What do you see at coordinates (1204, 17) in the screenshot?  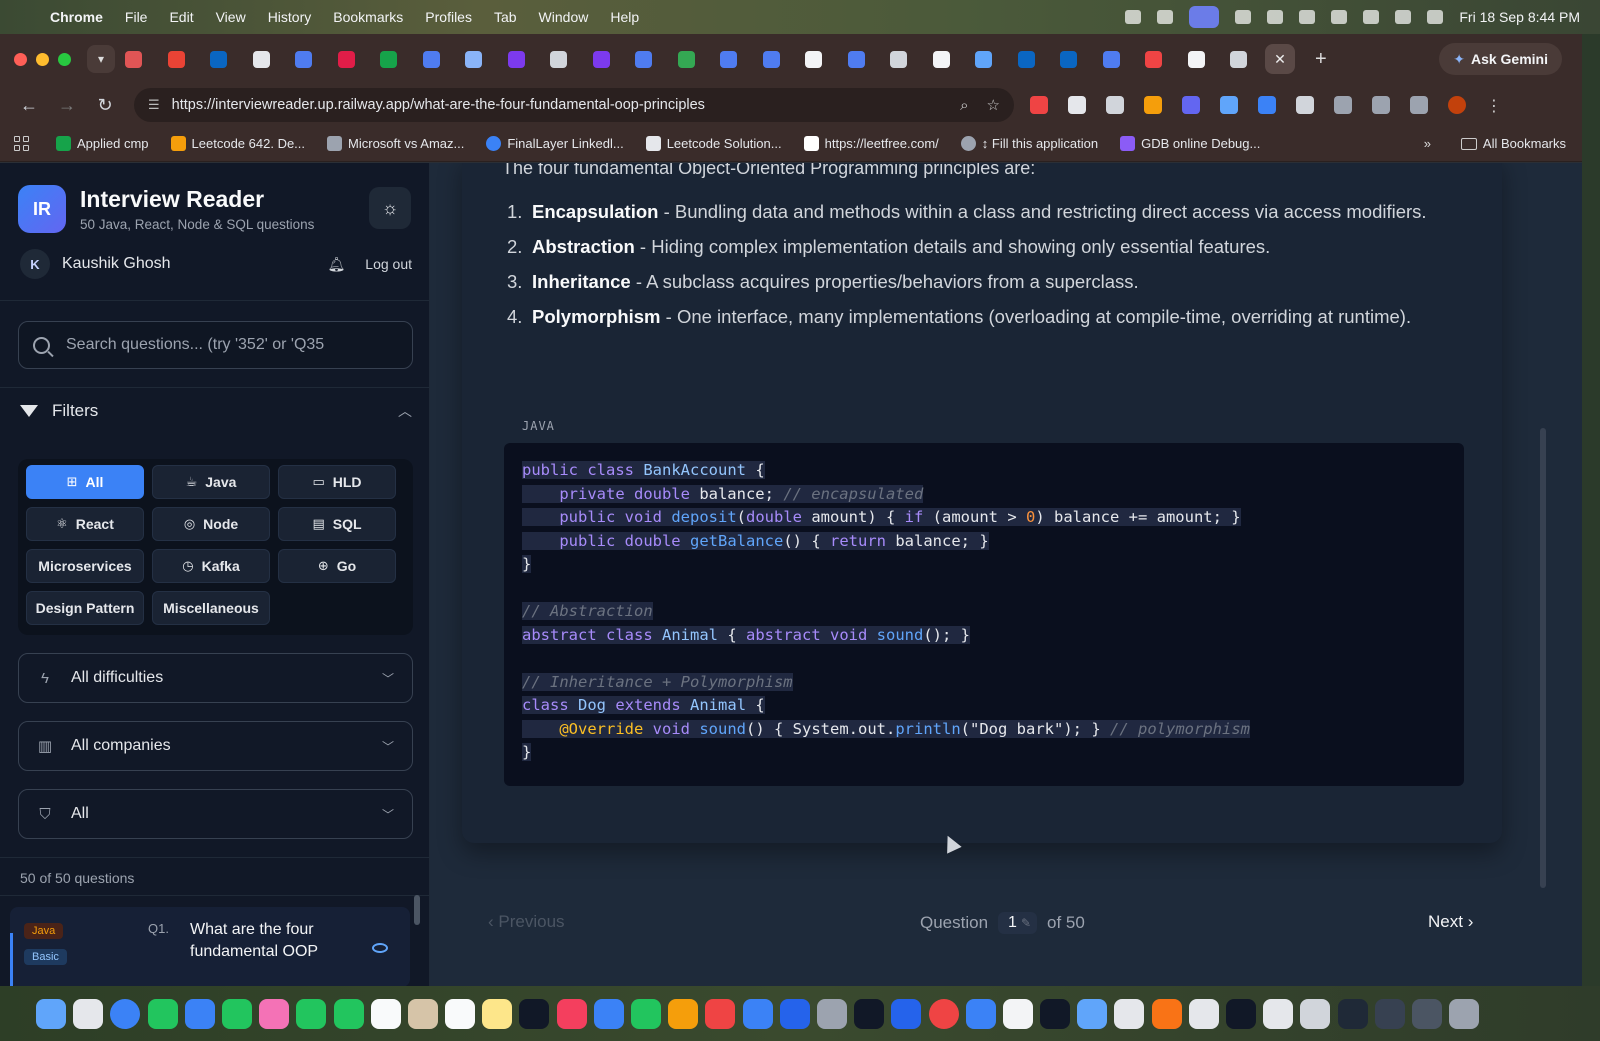 I see `screen-share-icon` at bounding box center [1204, 17].